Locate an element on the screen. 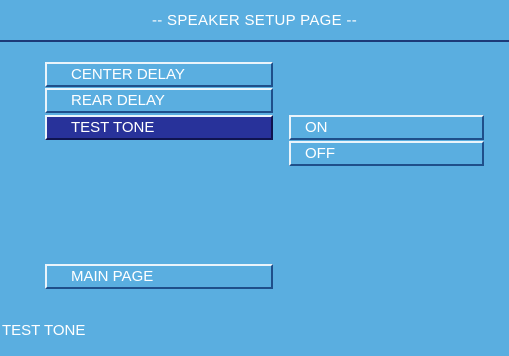  test-tone-off-option: OFF is located at coordinates (386, 153).